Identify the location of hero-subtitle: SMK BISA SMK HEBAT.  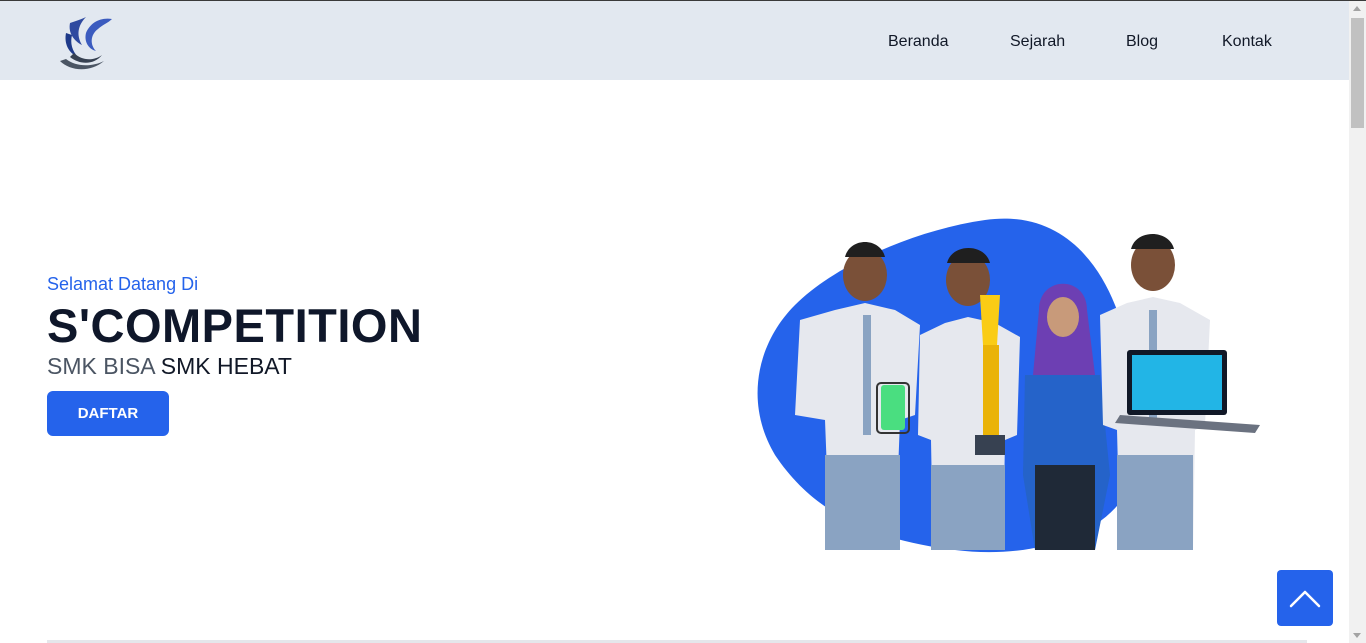
(234, 366).